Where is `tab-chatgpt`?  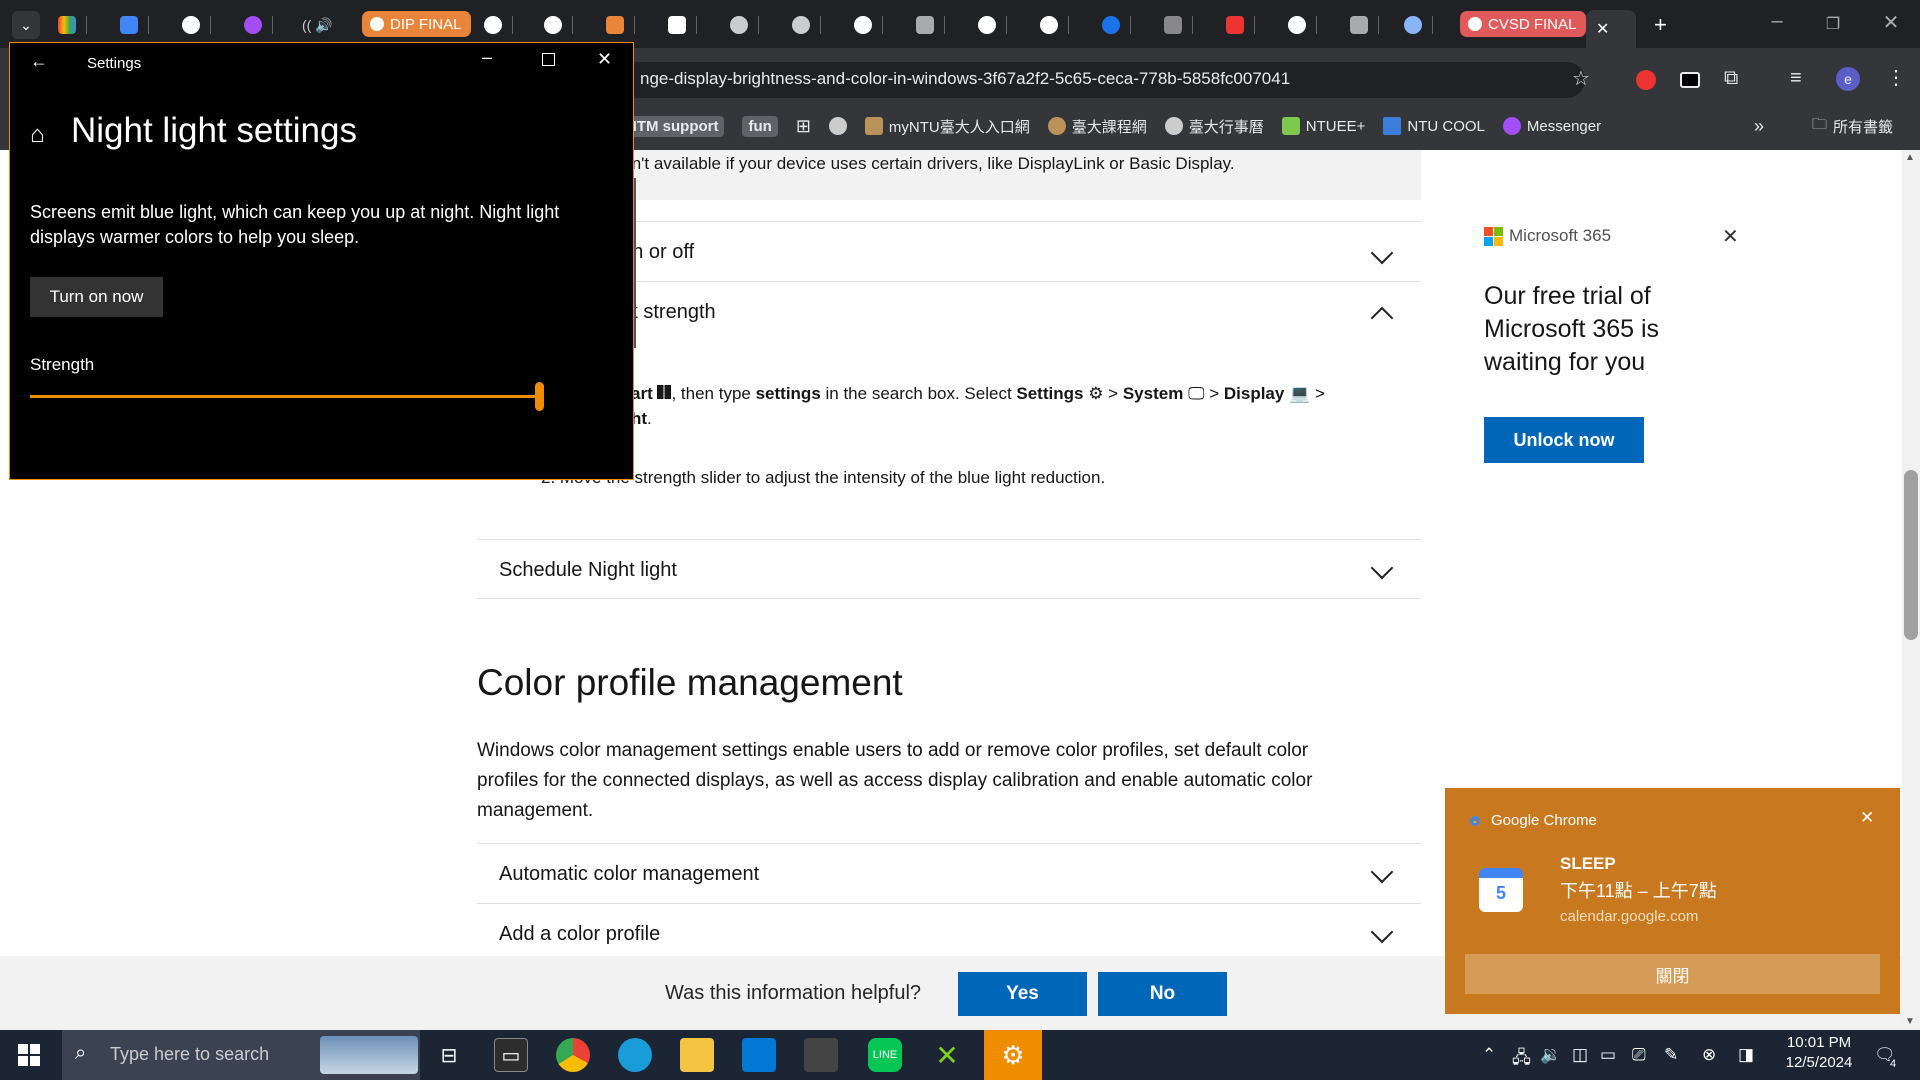
tab-chatgpt is located at coordinates (196, 25).